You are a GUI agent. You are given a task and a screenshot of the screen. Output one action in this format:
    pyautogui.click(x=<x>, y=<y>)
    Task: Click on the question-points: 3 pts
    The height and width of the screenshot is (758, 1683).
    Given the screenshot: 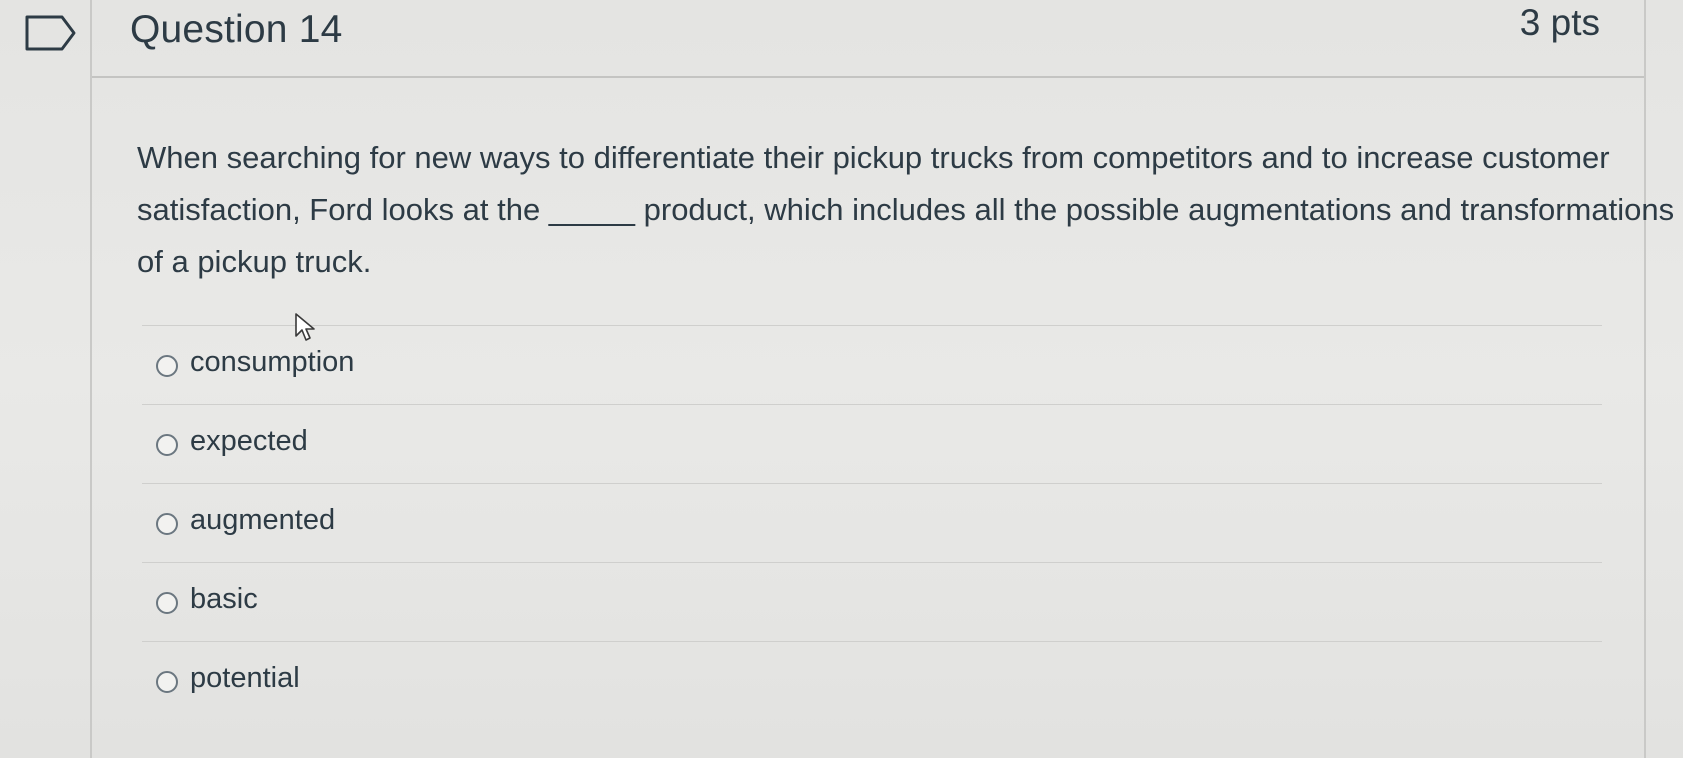 What is the action you would take?
    pyautogui.click(x=1559, y=22)
    